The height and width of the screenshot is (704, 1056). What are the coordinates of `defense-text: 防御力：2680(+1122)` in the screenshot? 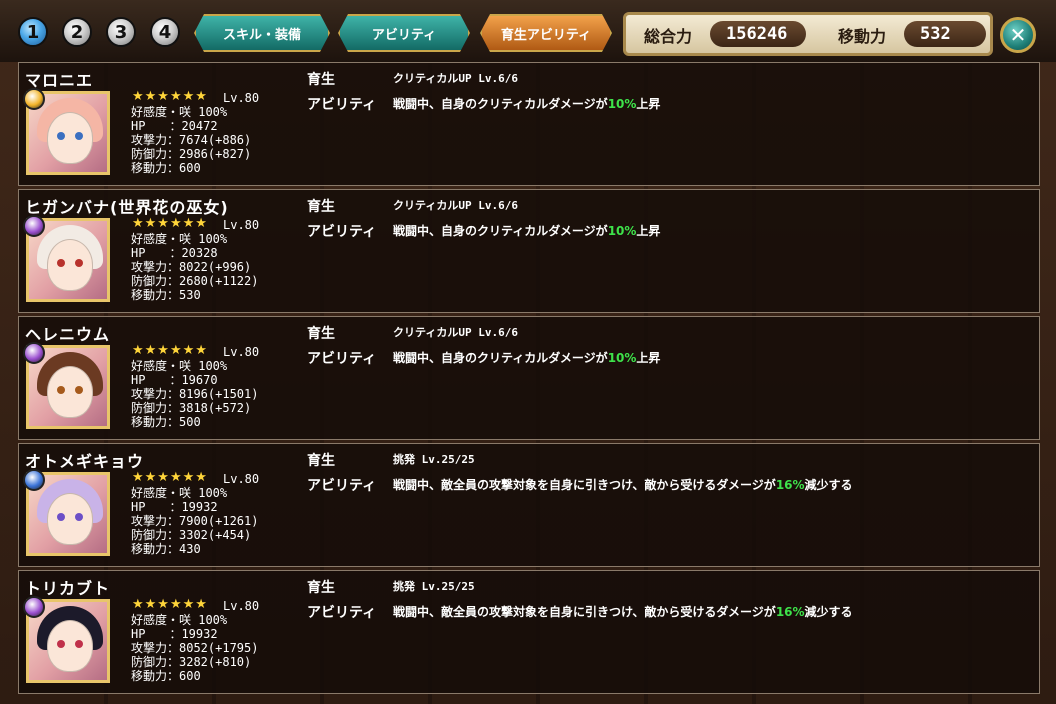 It's located at (195, 281).